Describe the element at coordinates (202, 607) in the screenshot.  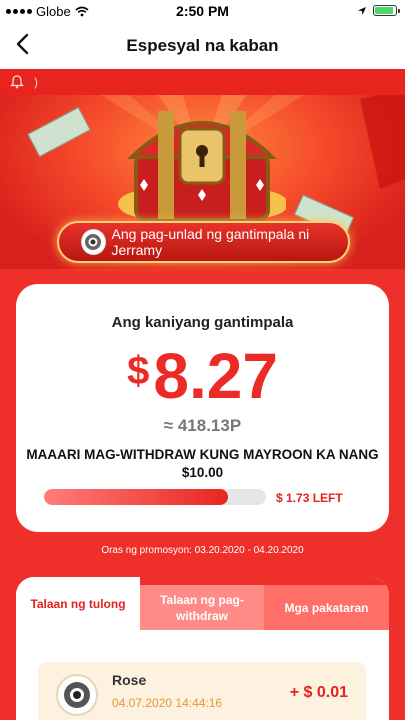
I see `tab-withdraw-records: Talaan ng pag-withdraw` at that location.